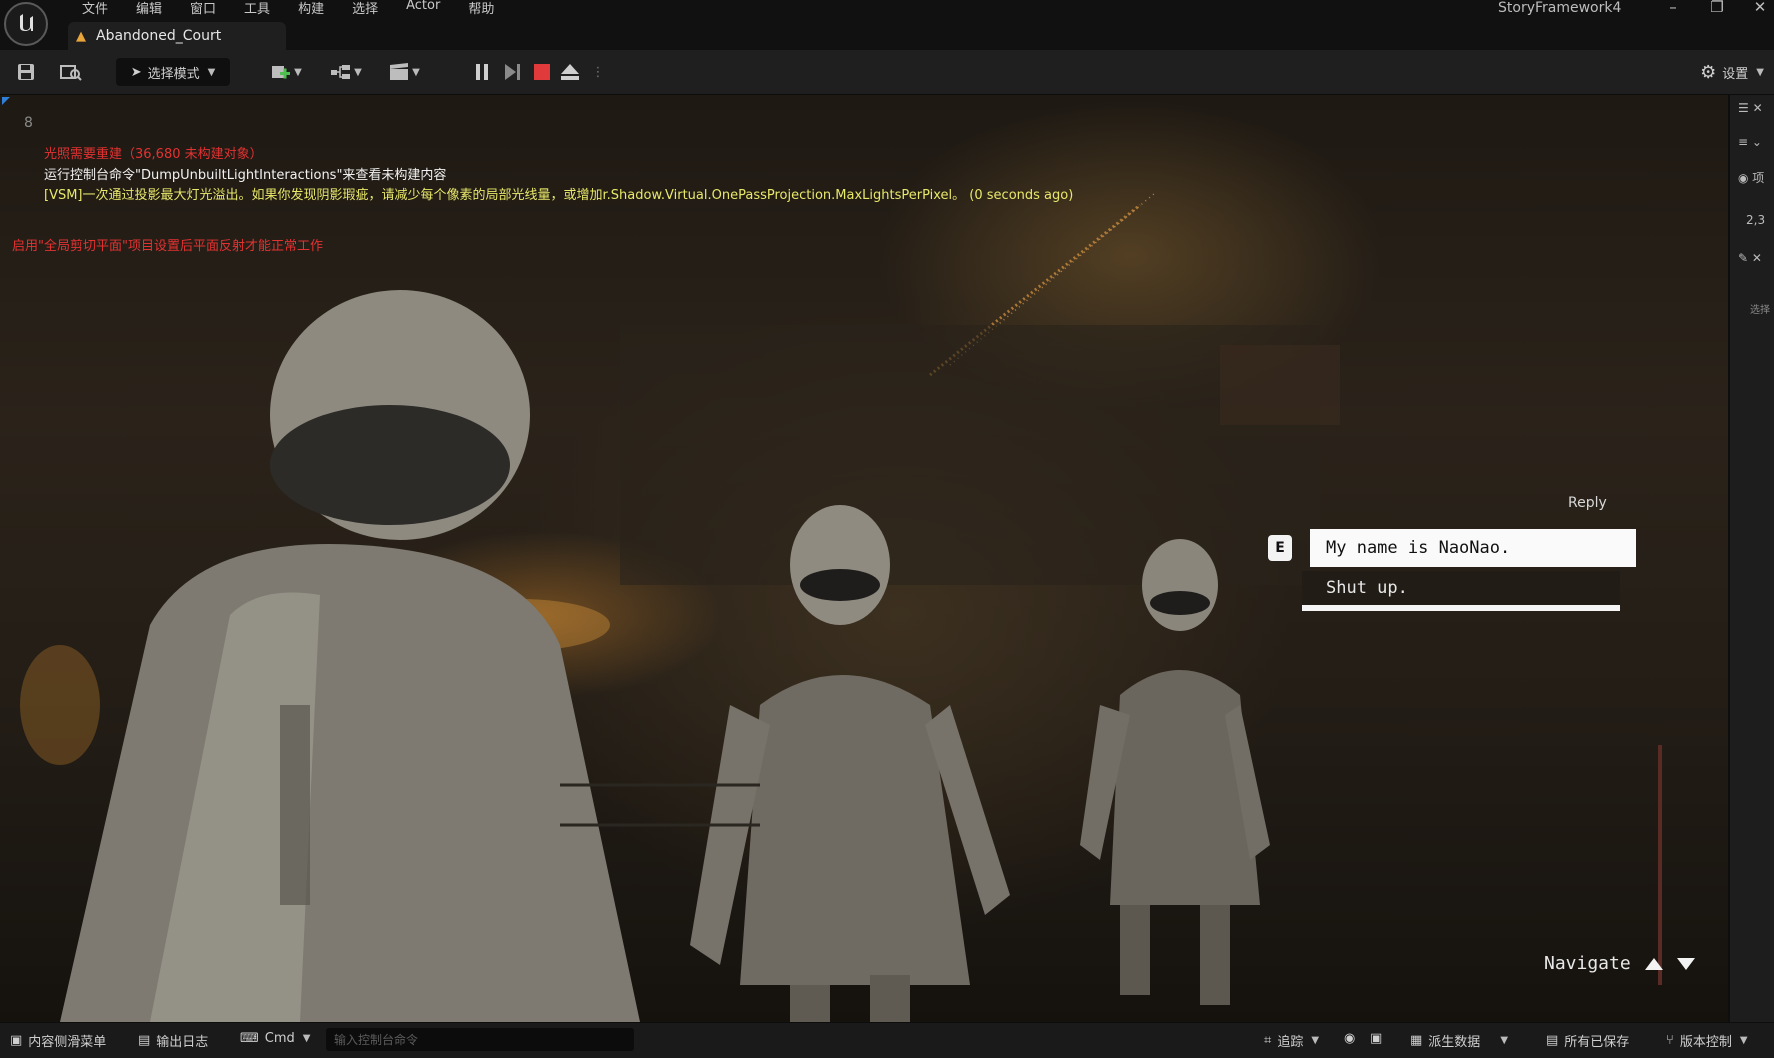 Image resolution: width=1774 pixels, height=1058 pixels. I want to click on more-options-icon: ⋮, so click(598, 72).